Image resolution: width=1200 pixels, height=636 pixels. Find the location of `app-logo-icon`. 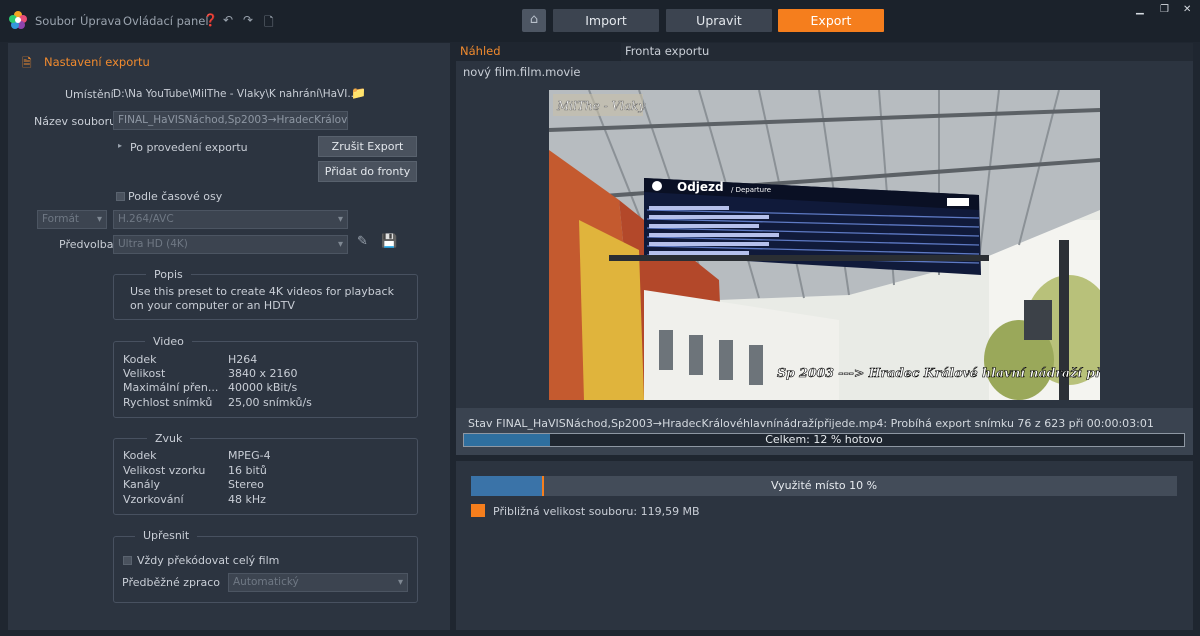

app-logo-icon is located at coordinates (18, 20).